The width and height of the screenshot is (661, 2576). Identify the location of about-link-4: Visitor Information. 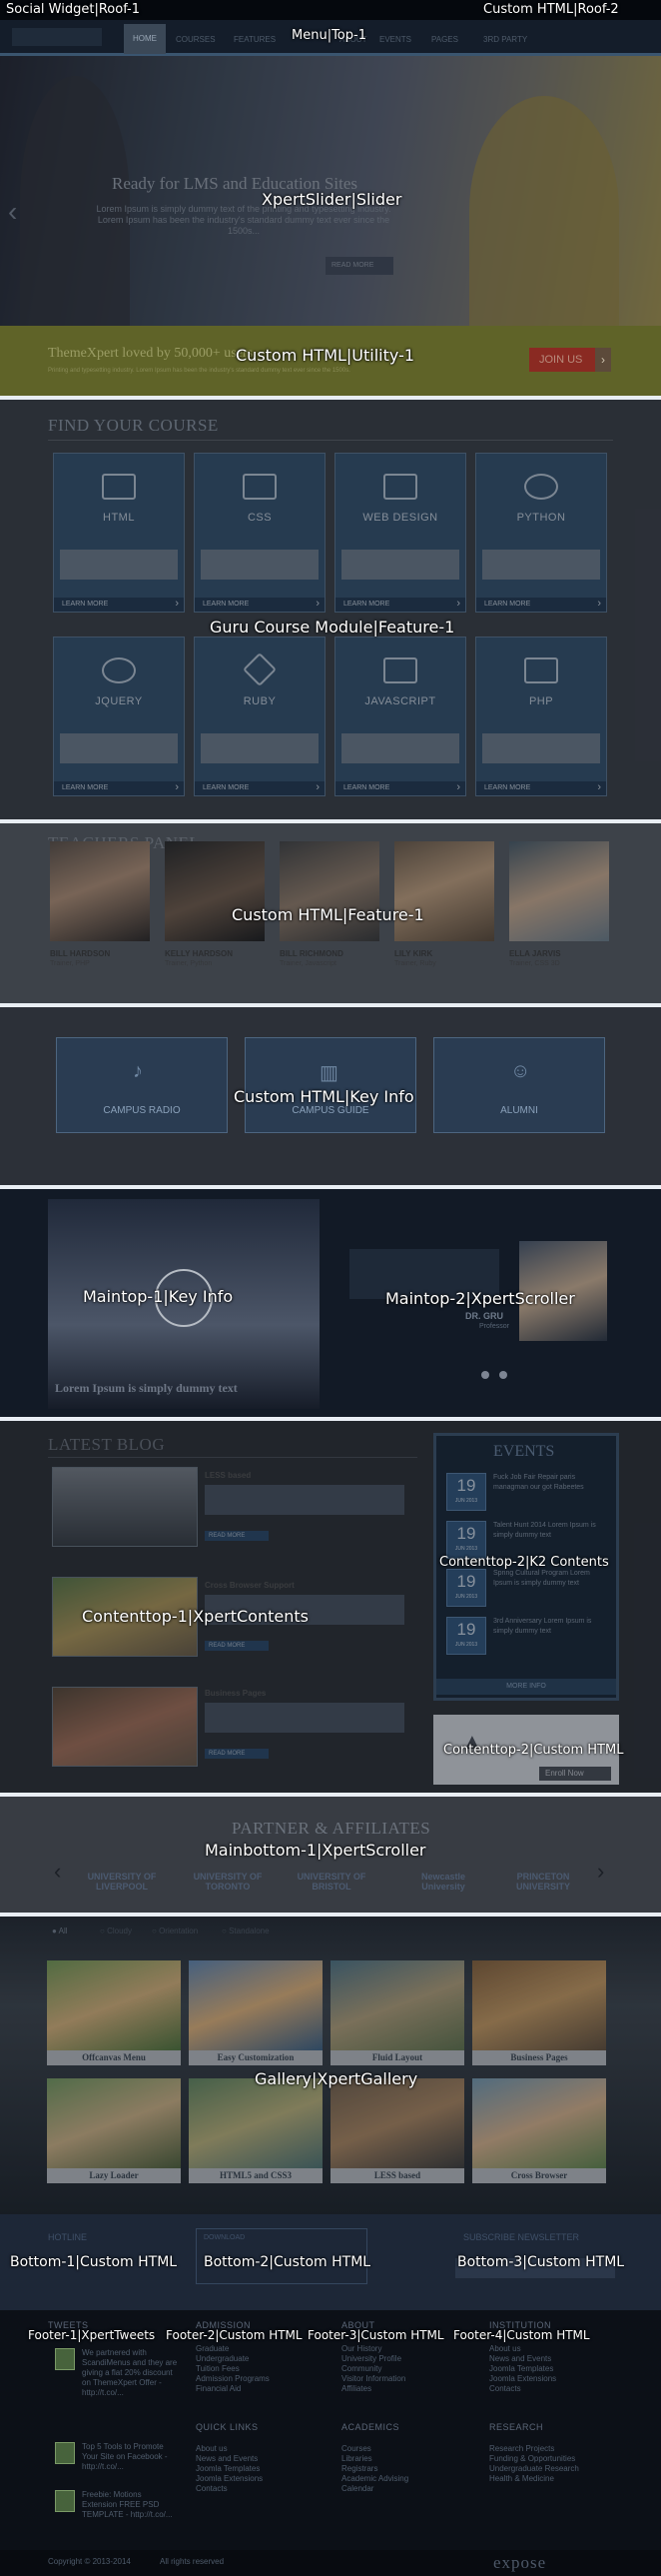
(373, 2379).